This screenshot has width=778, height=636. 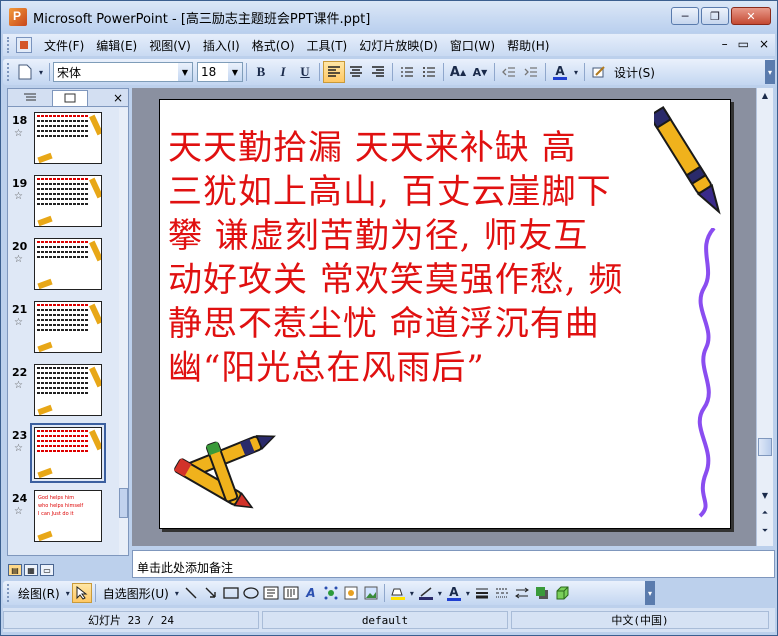 I want to click on autoshapes-menu-button: 自选图形(U), so click(x=136, y=593).